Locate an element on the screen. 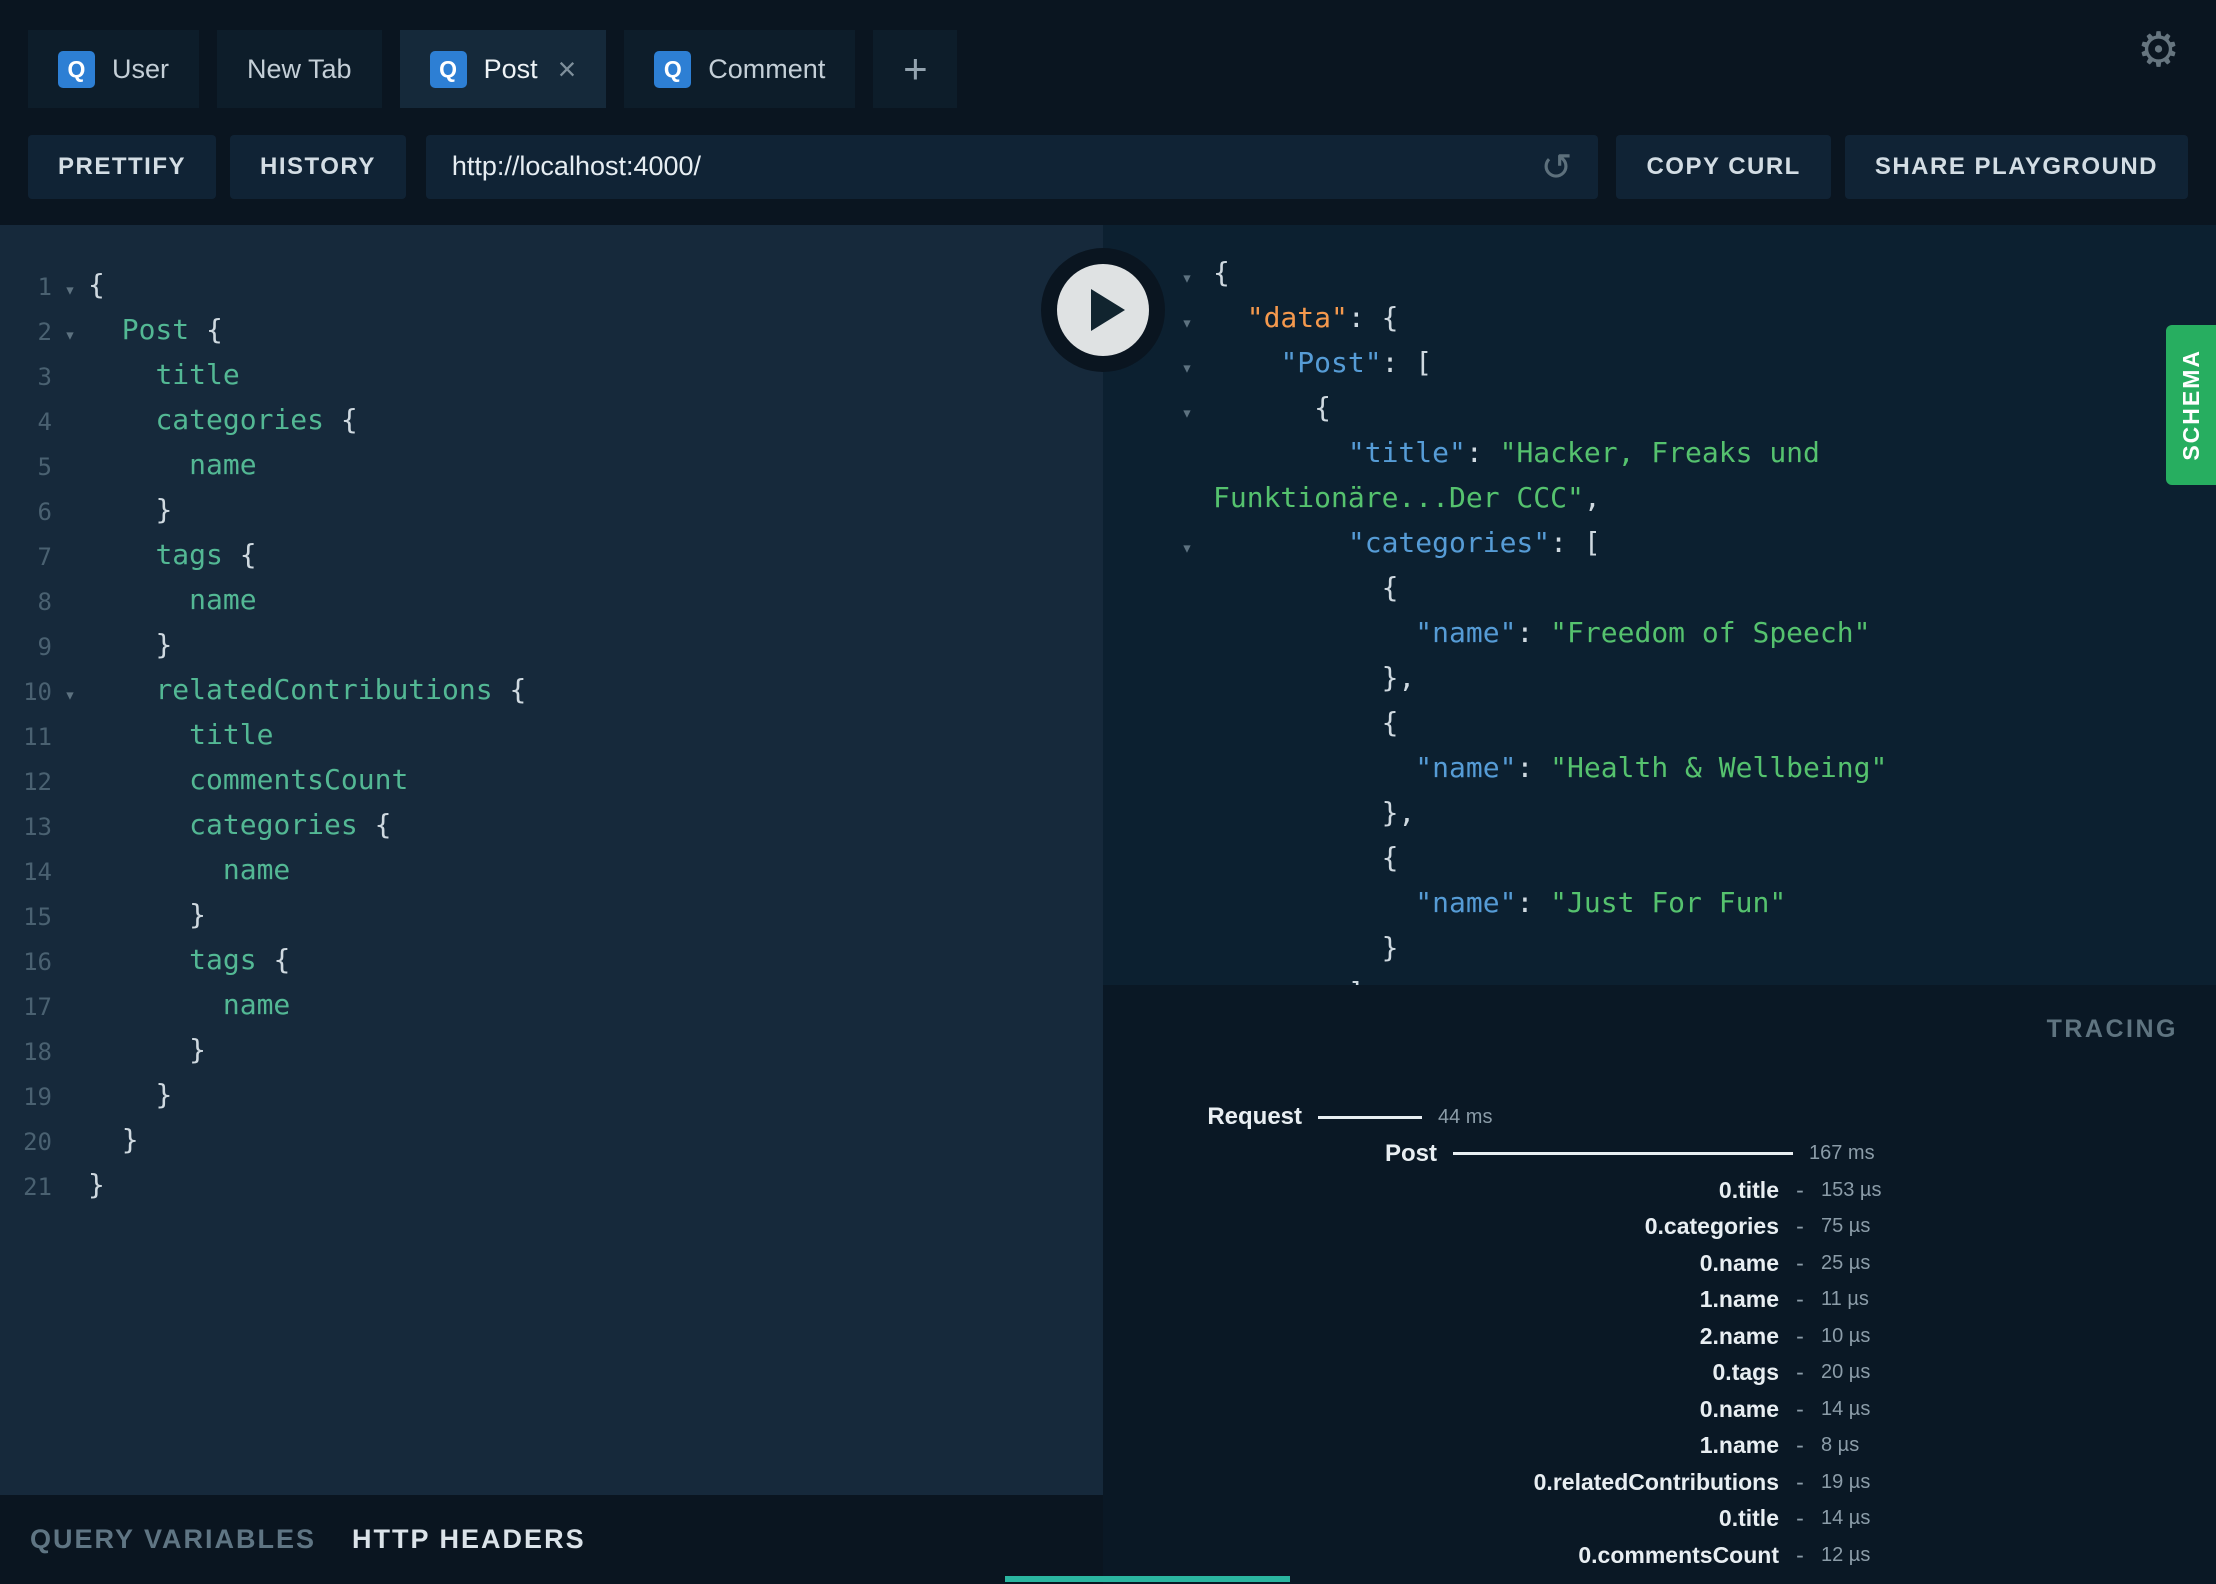 This screenshot has width=2216, height=1584. prettify-button: PRETTIFY is located at coordinates (122, 166).